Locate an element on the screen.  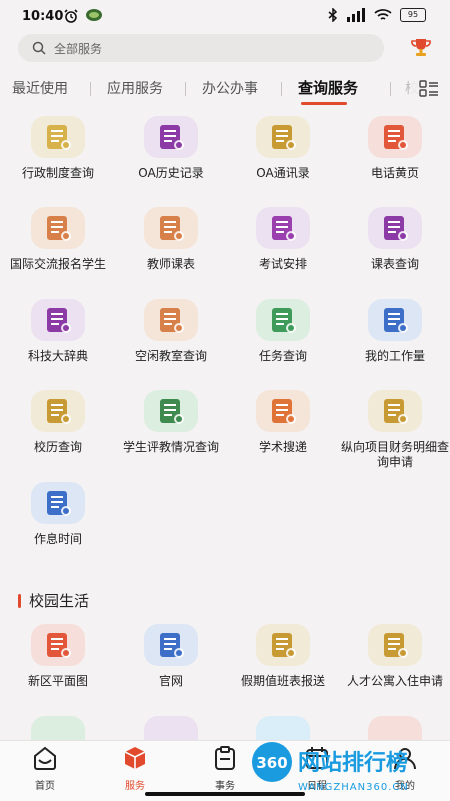
evaluation-icon is located at coordinates (171, 411).